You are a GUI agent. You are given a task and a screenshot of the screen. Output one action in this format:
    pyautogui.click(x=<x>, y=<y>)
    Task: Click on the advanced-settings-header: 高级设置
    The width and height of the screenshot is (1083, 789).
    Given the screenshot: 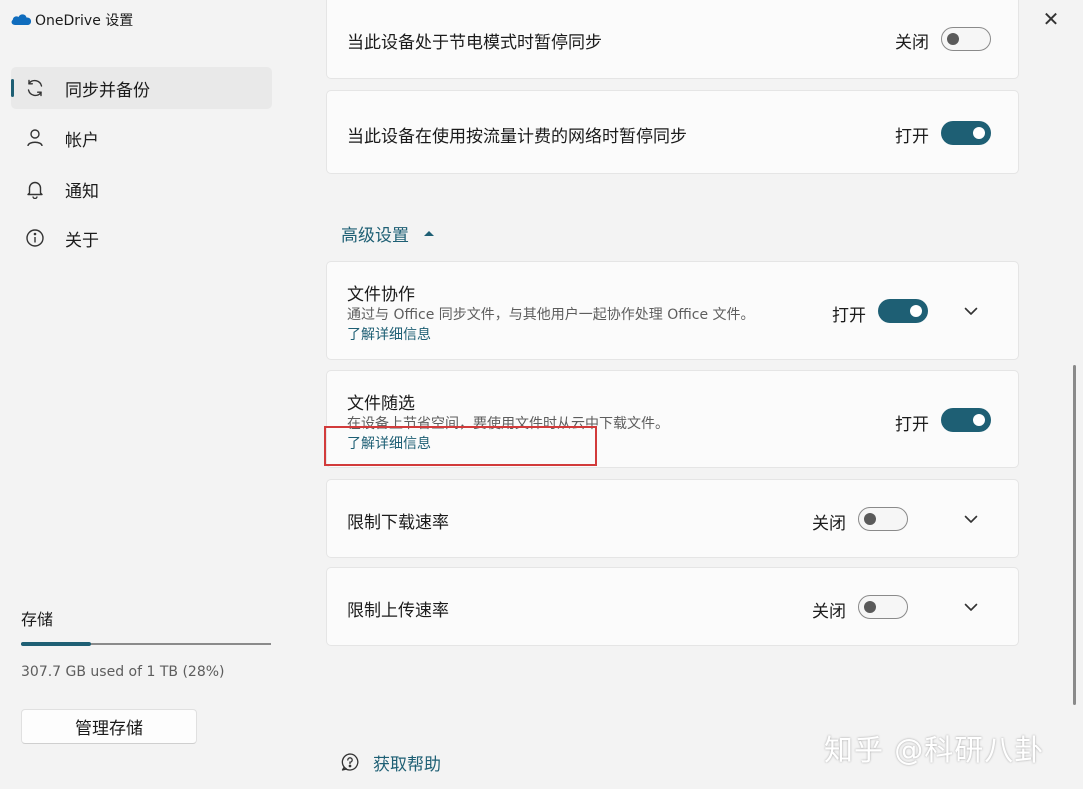 What is the action you would take?
    pyautogui.click(x=375, y=233)
    